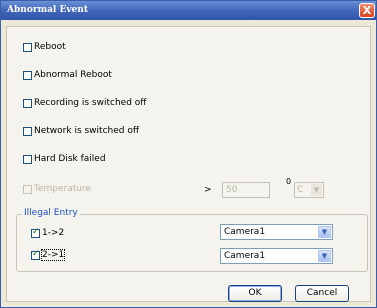  I want to click on hard-disk-failed-checkbox: Hard Disk failed, so click(64, 159).